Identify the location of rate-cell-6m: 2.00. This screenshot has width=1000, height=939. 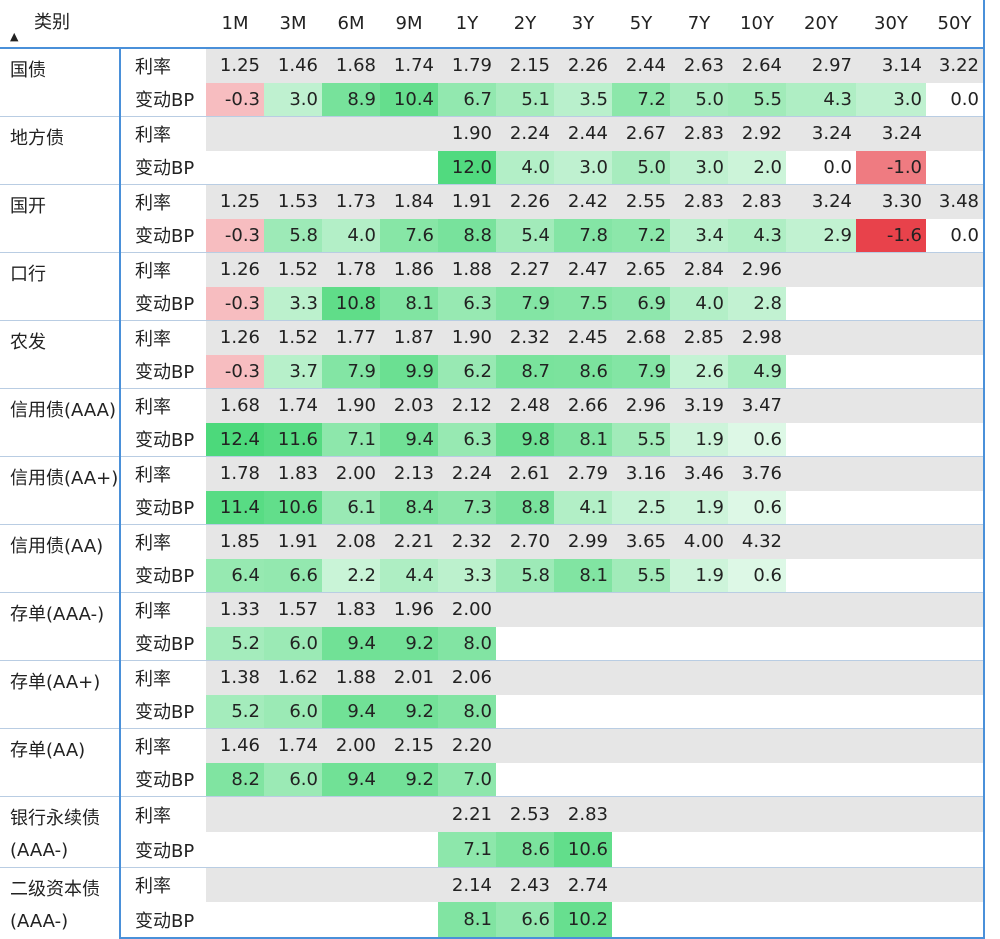
(351, 473).